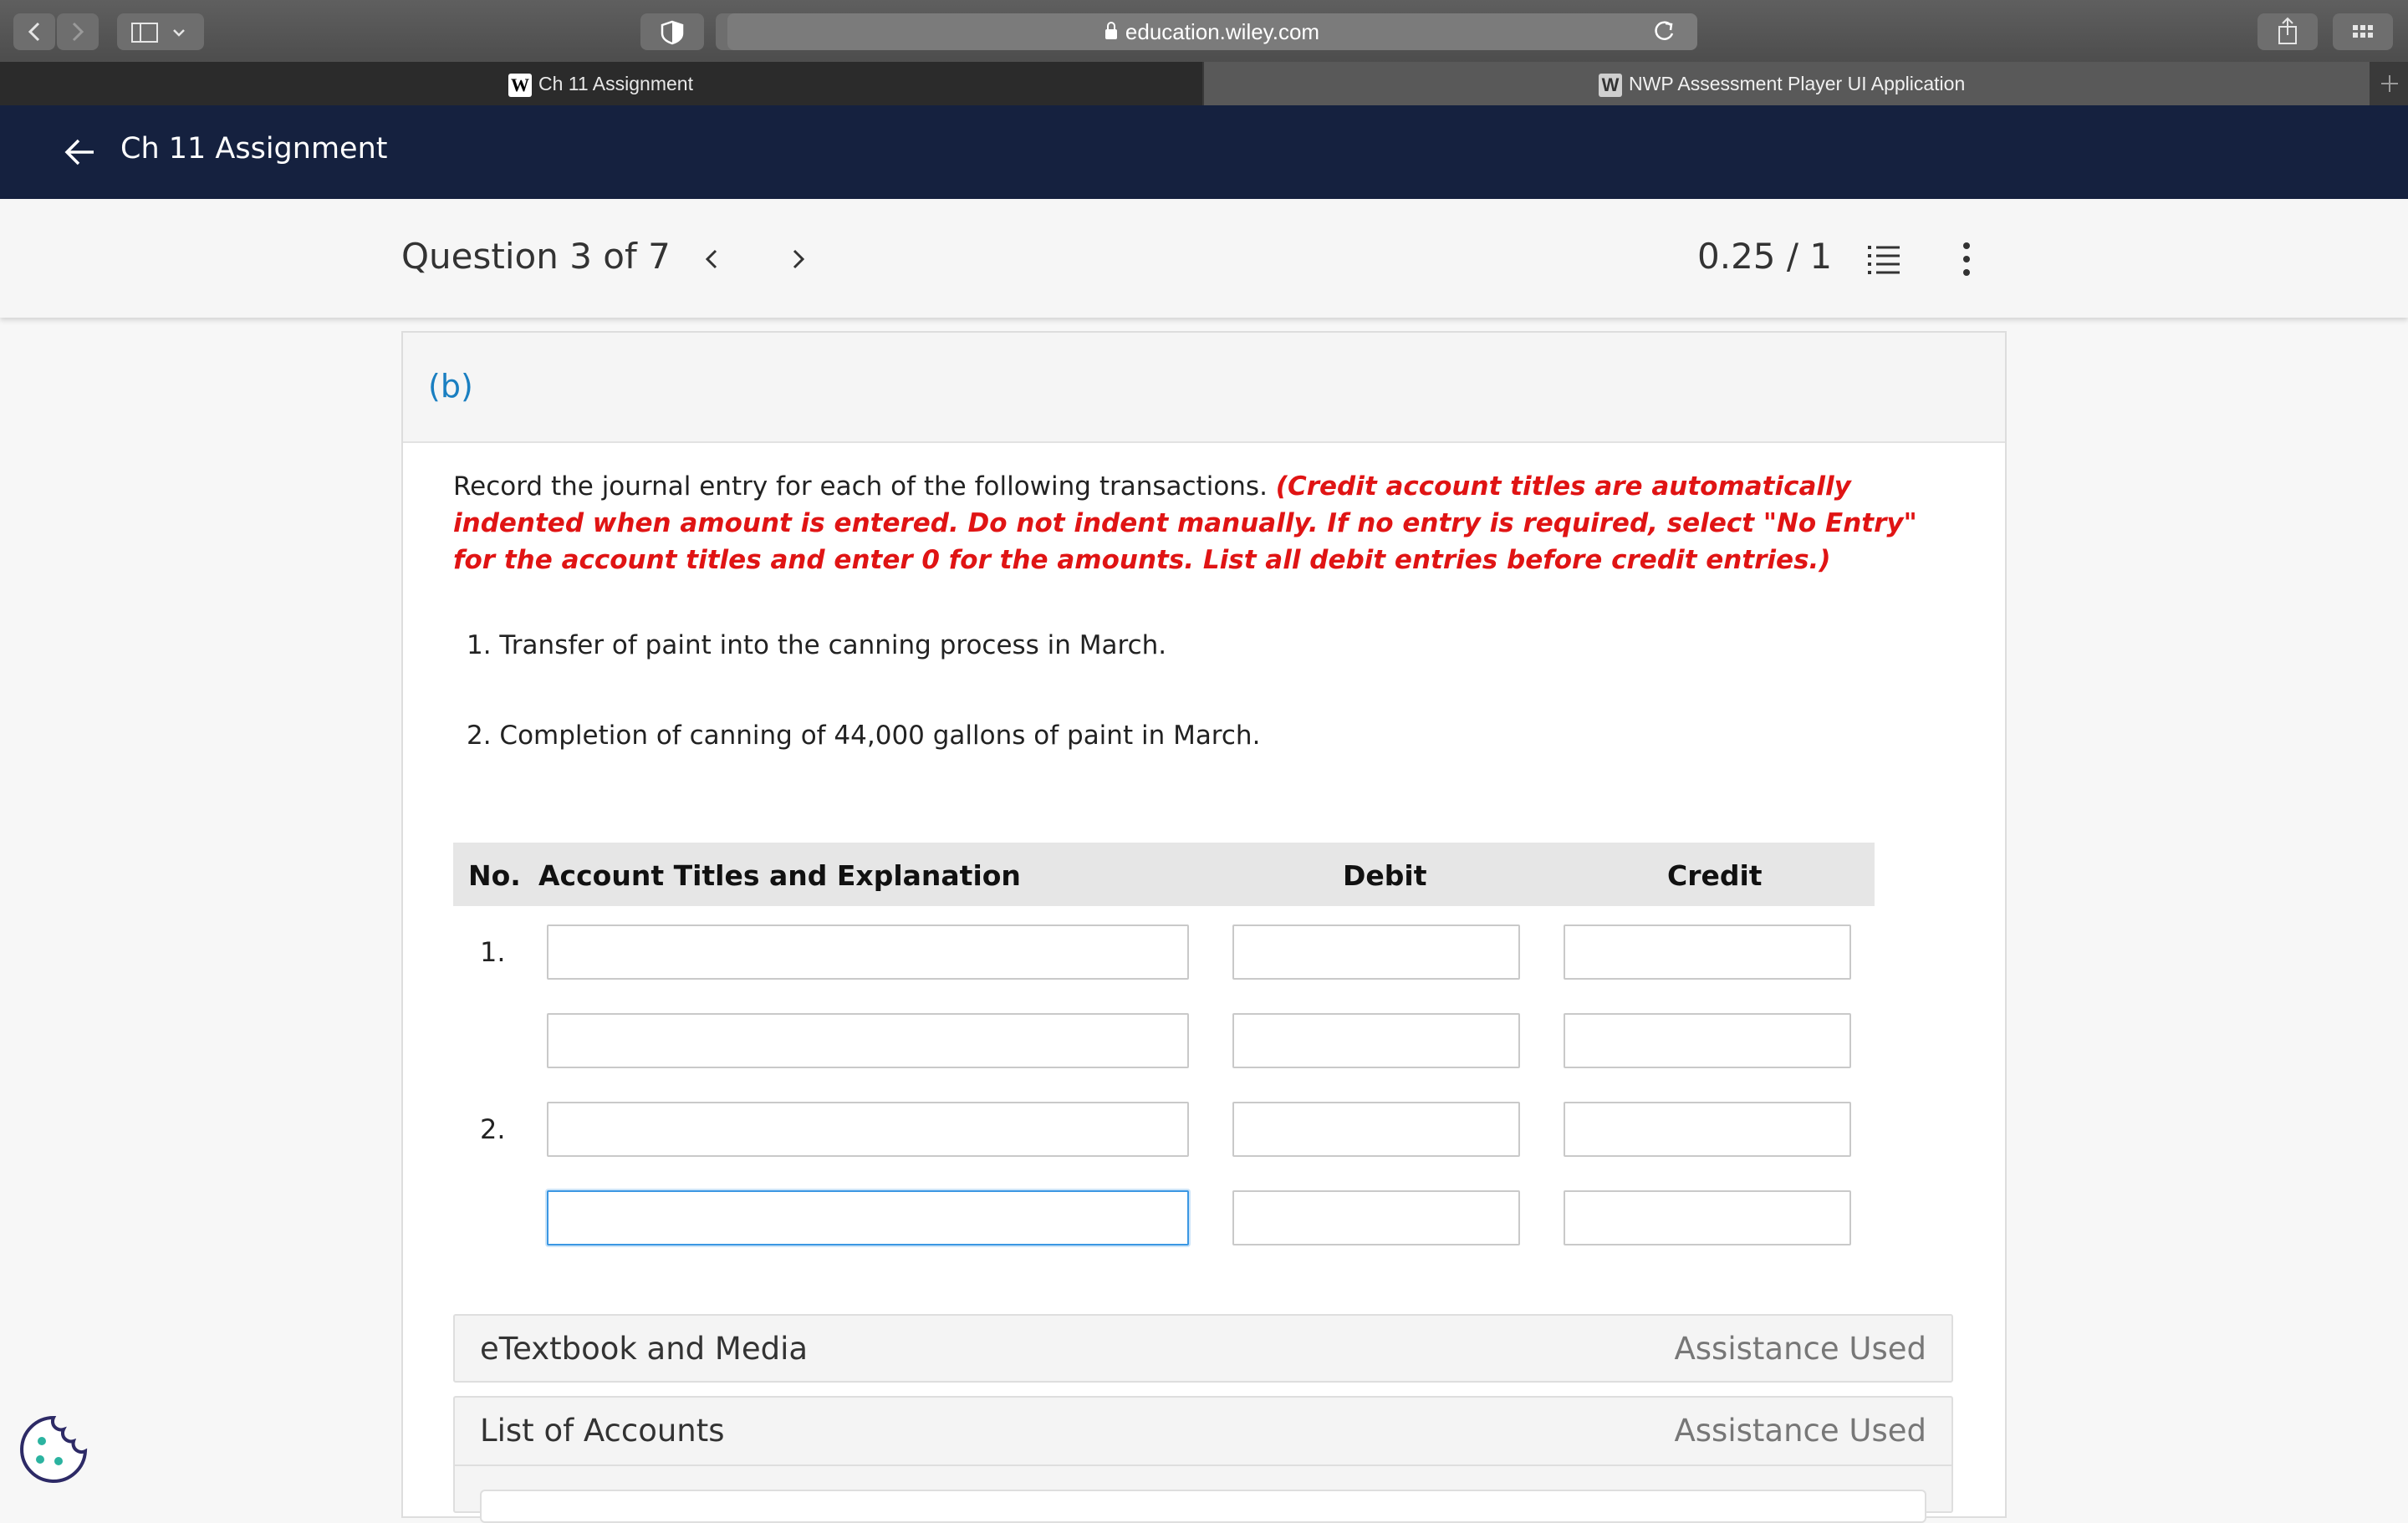 This screenshot has height=1523, width=2408. I want to click on share-button, so click(2288, 32).